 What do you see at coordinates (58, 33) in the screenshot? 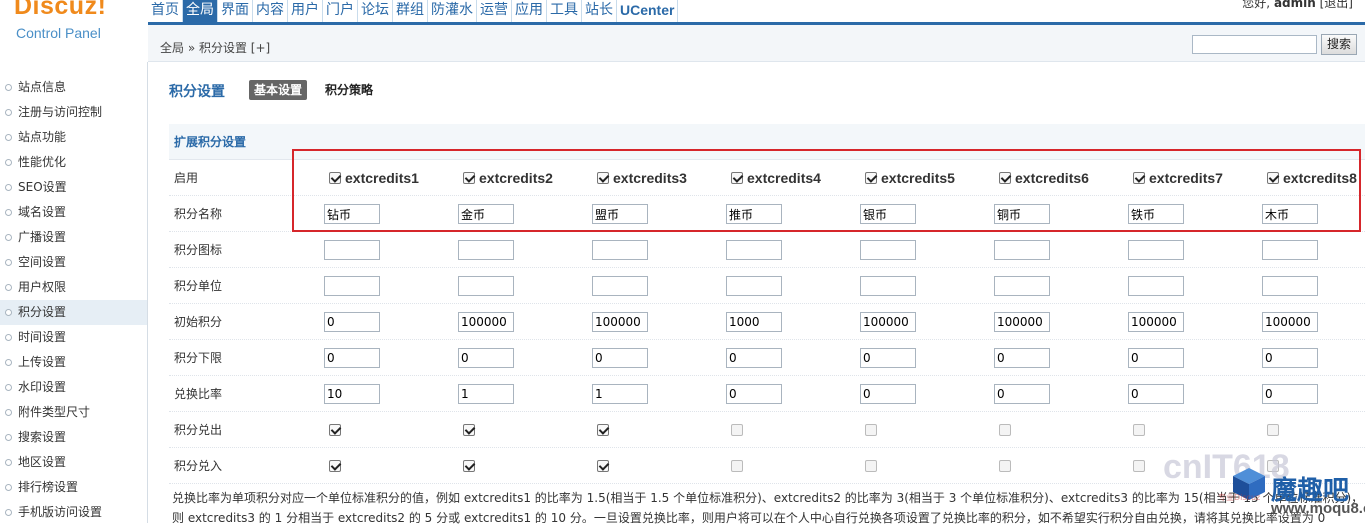
I see `logo-subtitle: Control Panel` at bounding box center [58, 33].